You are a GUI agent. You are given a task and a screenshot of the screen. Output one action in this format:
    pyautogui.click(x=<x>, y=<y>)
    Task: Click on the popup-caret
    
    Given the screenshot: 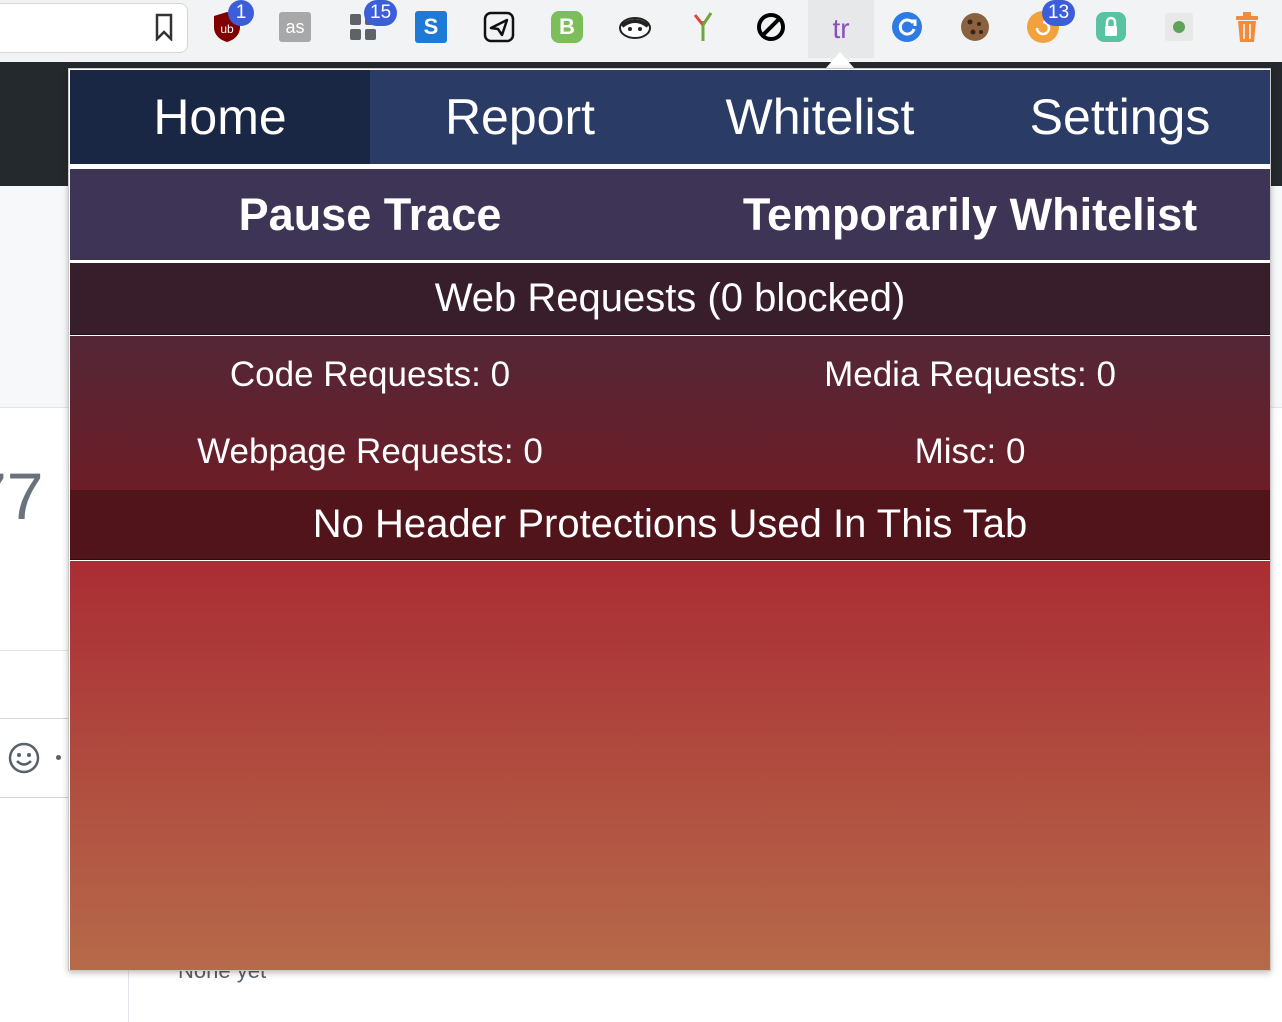 What is the action you would take?
    pyautogui.click(x=840, y=60)
    